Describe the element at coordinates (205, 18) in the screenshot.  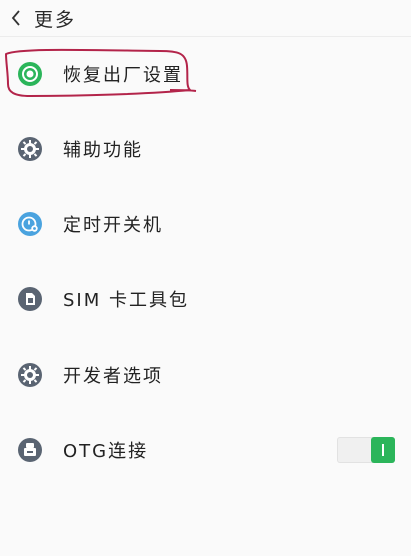
I see `header-bar: 更多` at that location.